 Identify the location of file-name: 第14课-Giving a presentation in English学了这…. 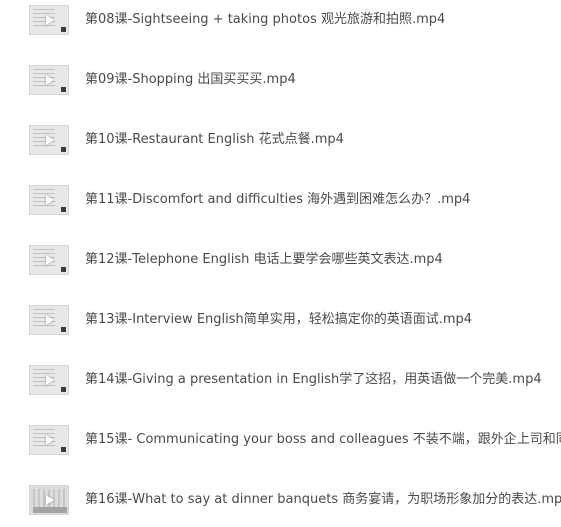
(313, 380).